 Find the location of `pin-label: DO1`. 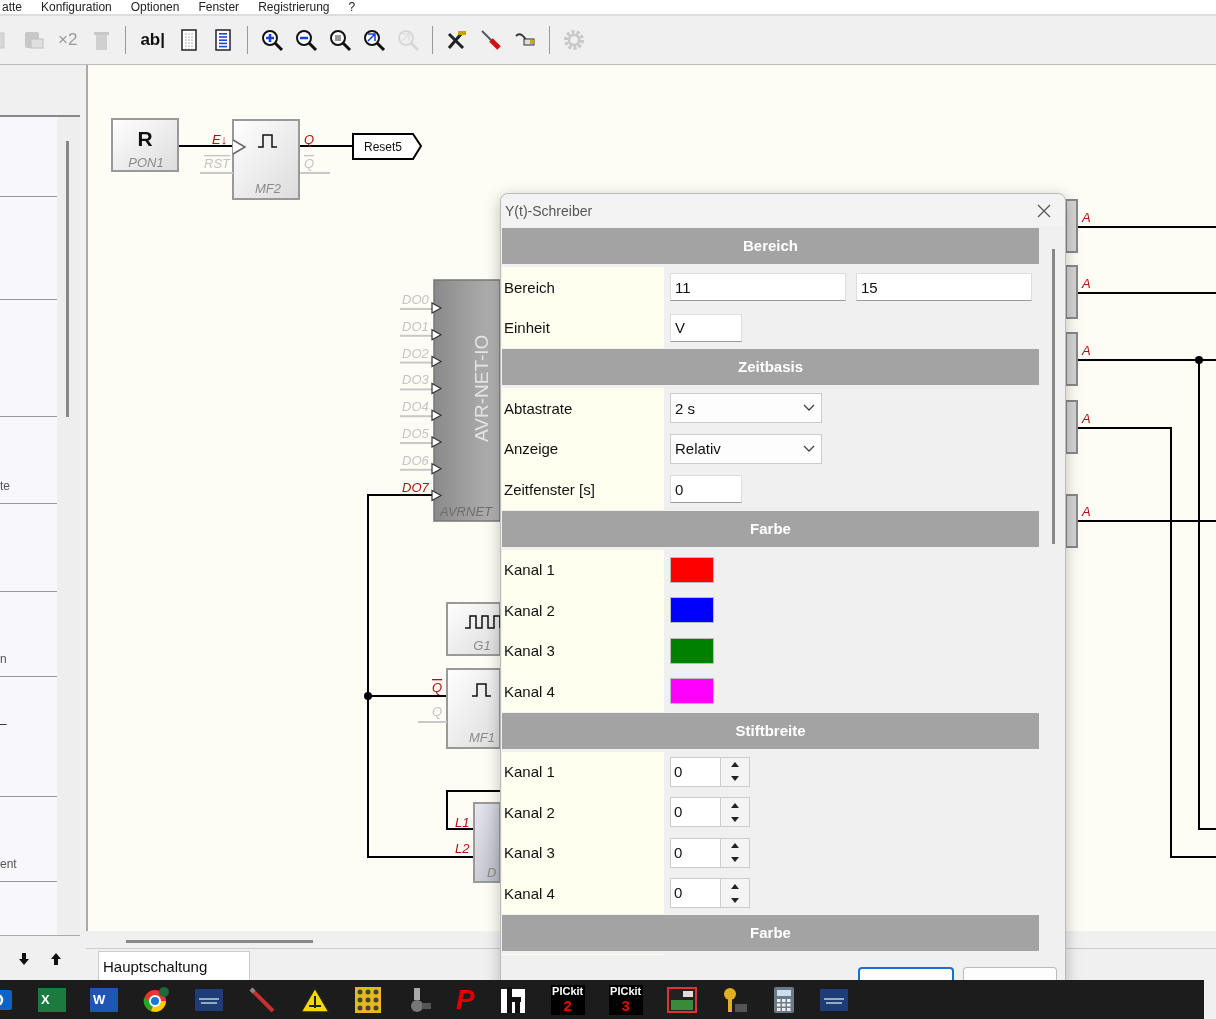

pin-label: DO1 is located at coordinates (415, 326).